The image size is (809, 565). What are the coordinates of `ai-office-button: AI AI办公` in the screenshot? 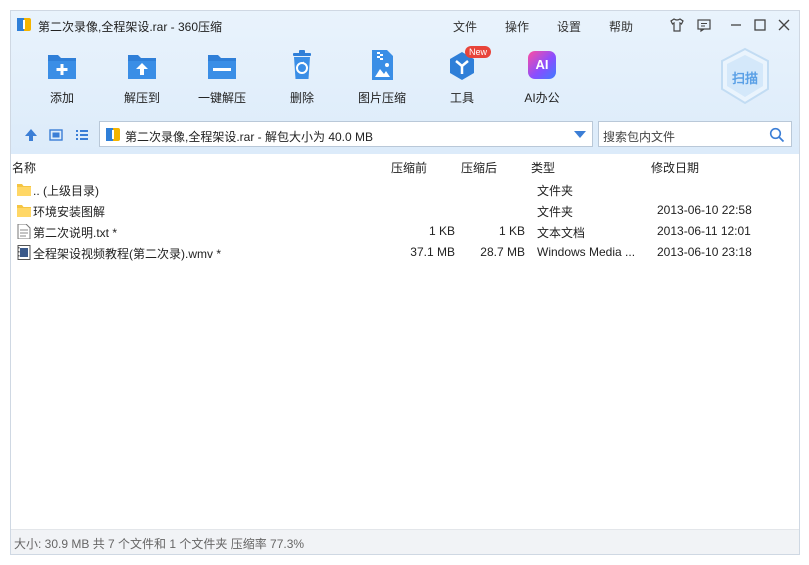 It's located at (542, 78).